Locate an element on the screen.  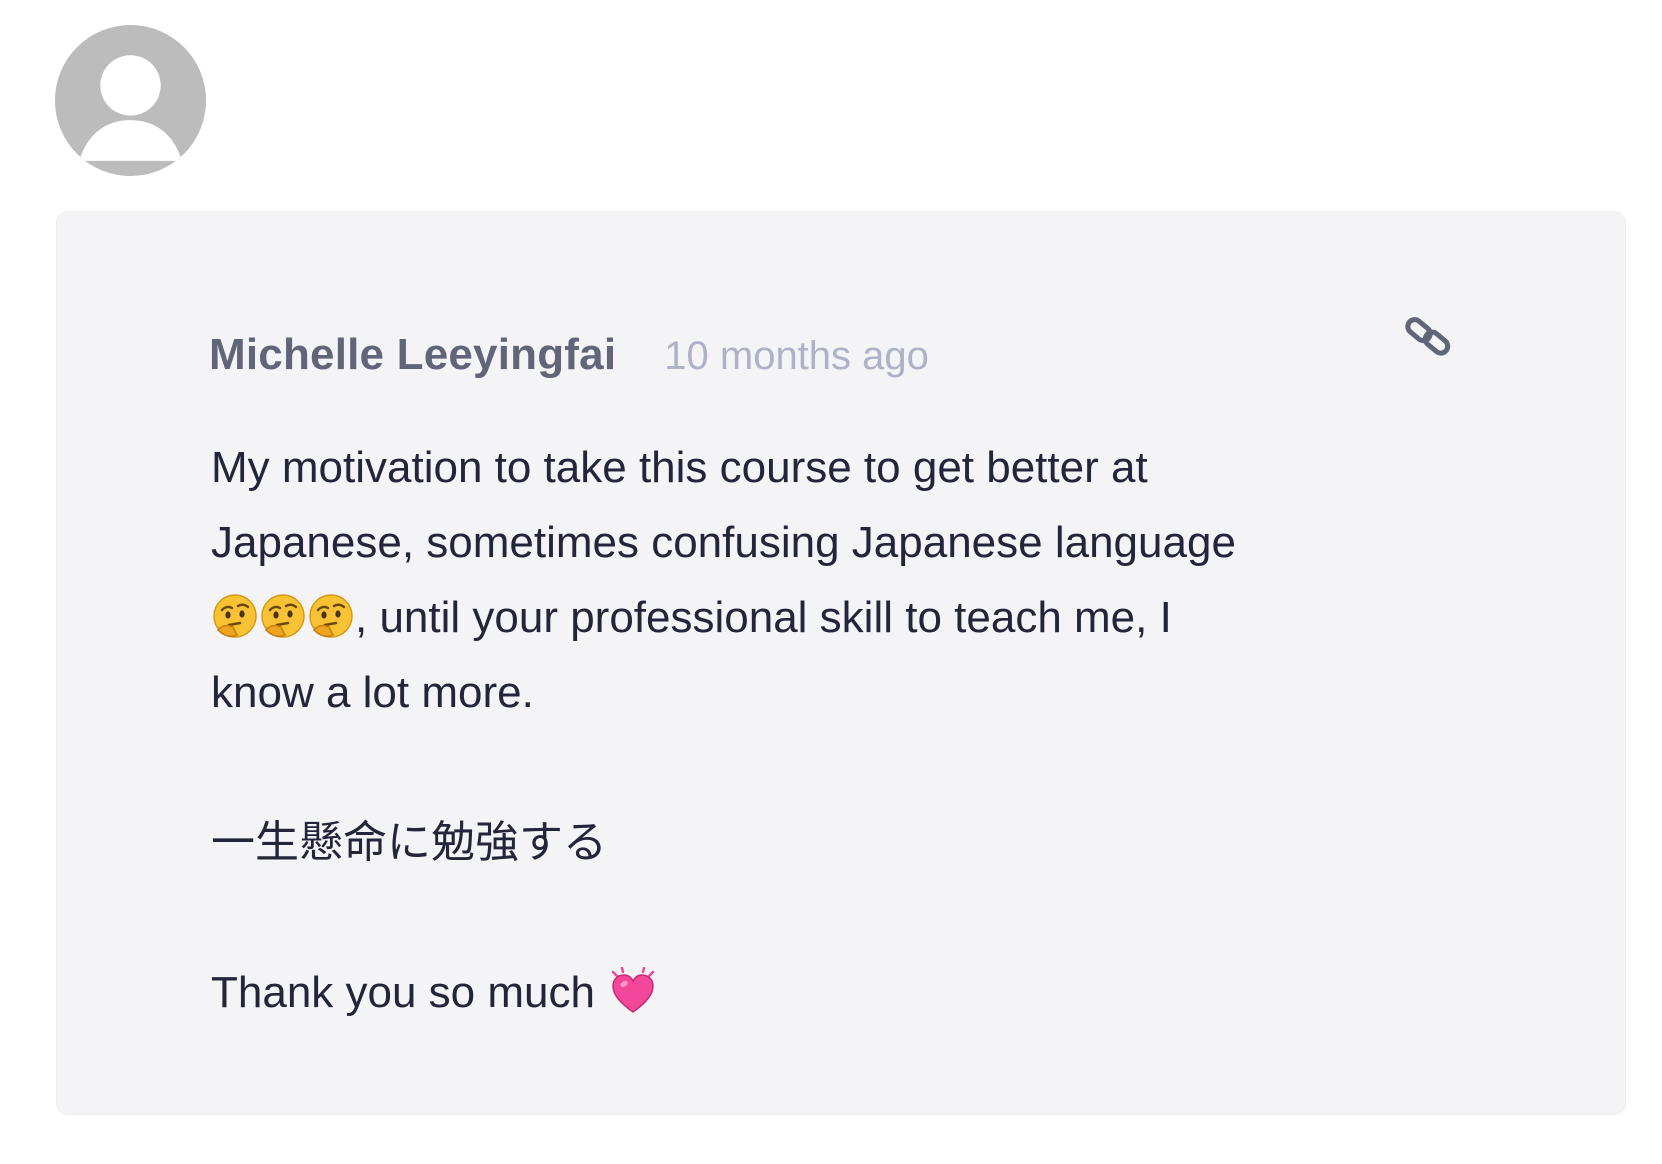
comment-closing-line: Thank you so much is located at coordinates (841, 992).